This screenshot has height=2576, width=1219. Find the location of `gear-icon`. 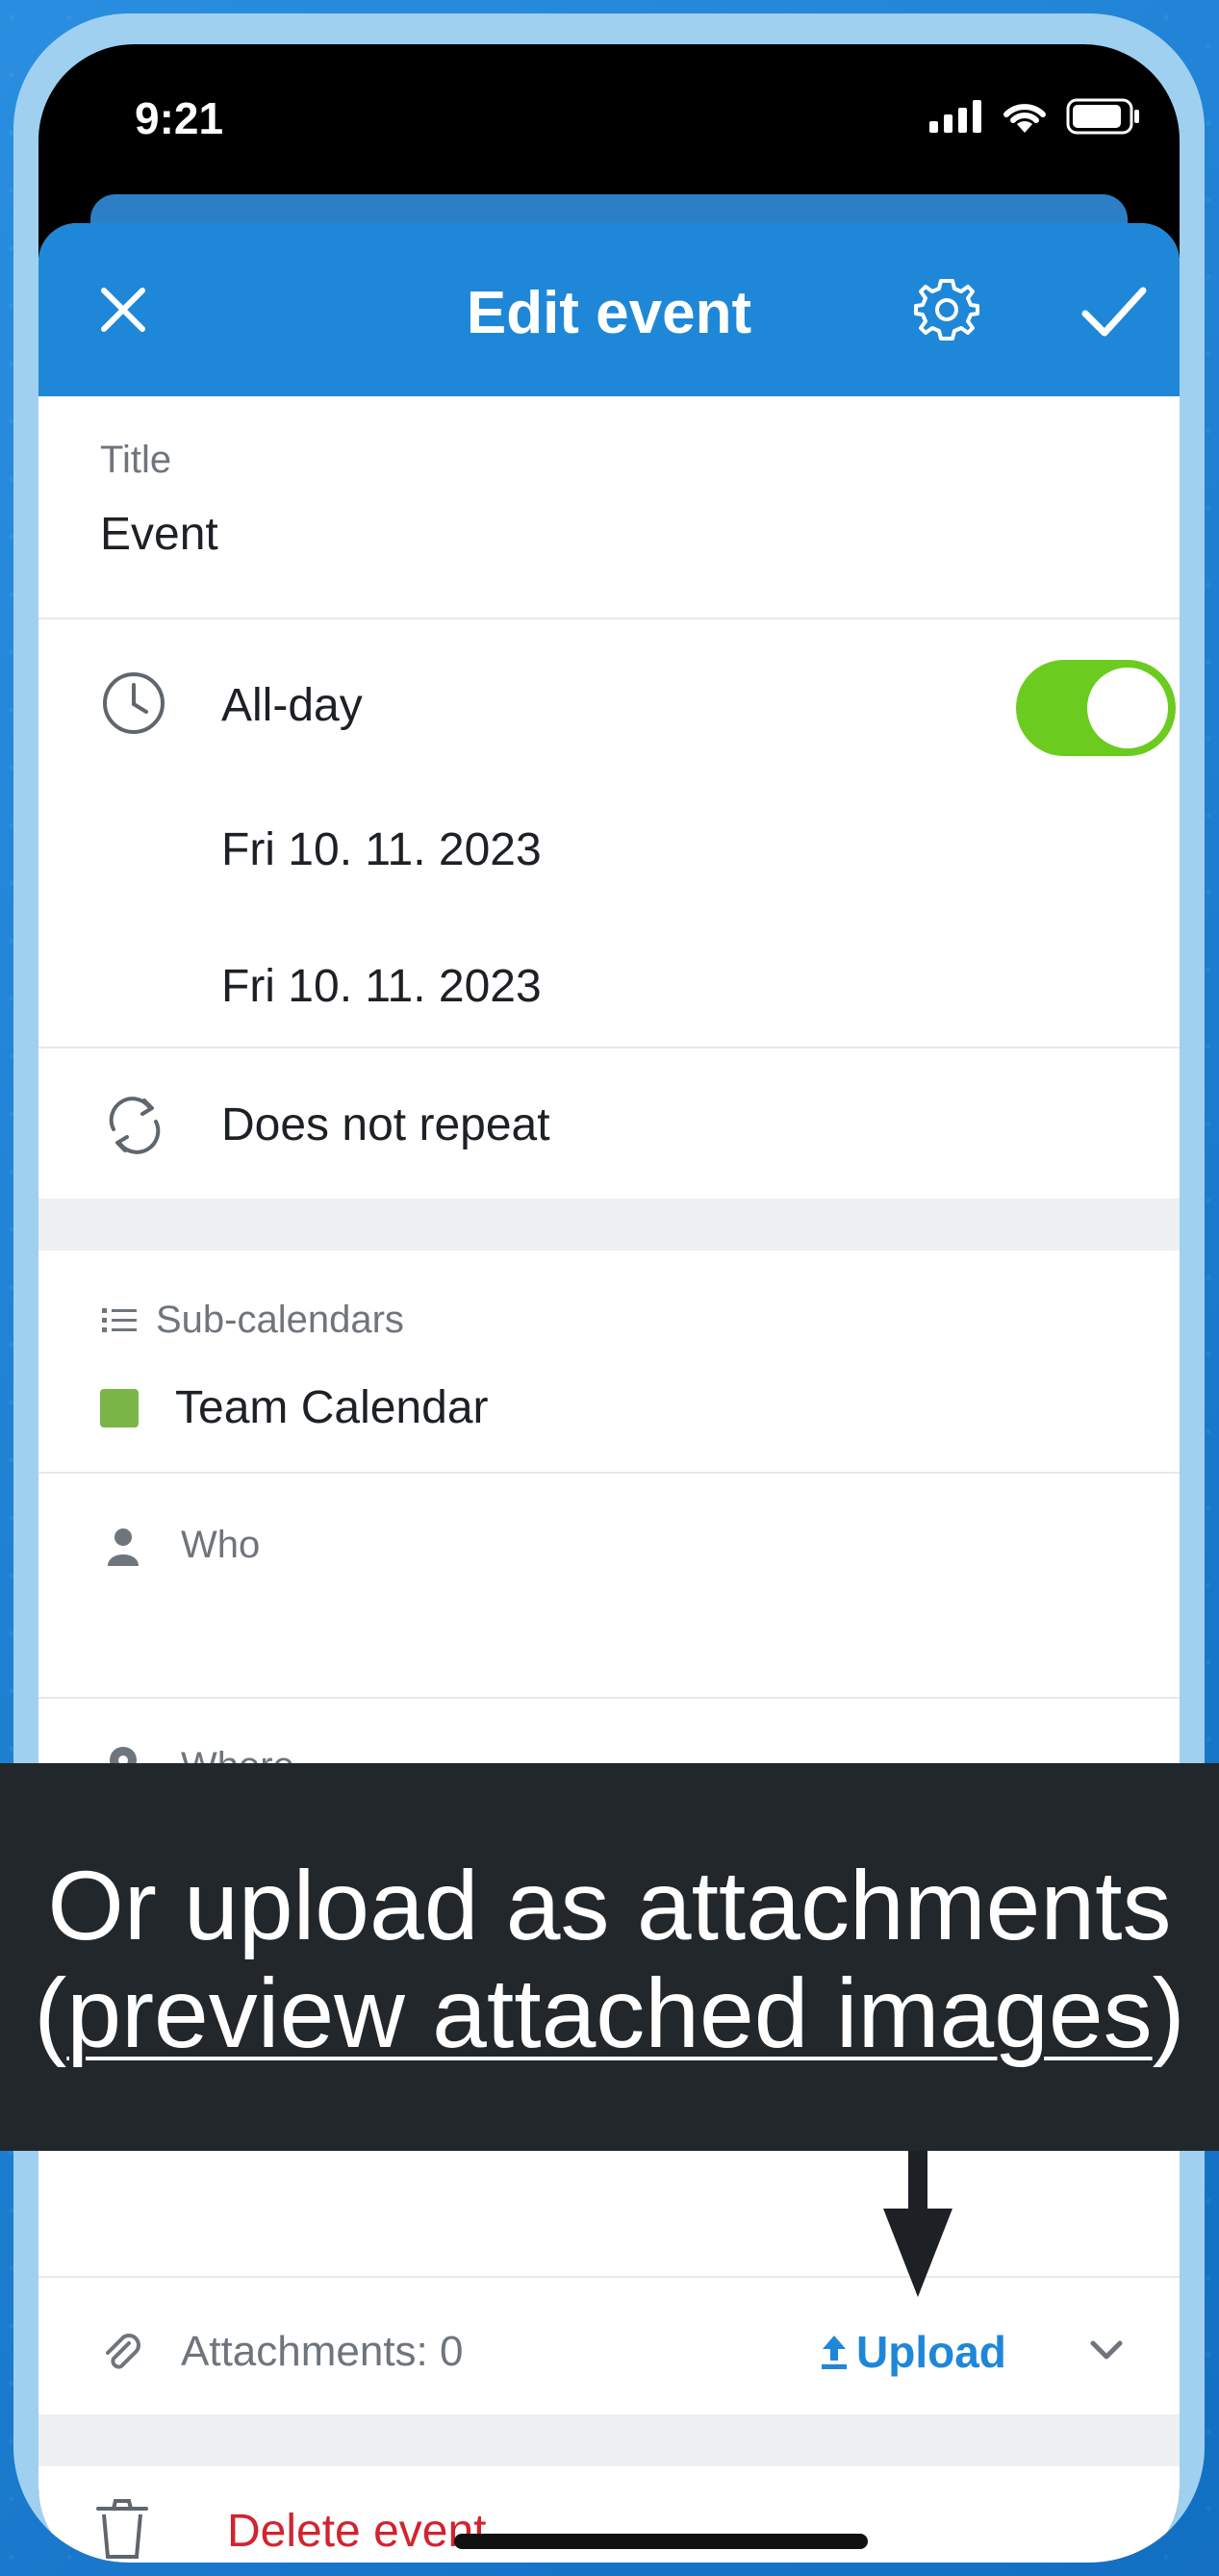

gear-icon is located at coordinates (946, 310).